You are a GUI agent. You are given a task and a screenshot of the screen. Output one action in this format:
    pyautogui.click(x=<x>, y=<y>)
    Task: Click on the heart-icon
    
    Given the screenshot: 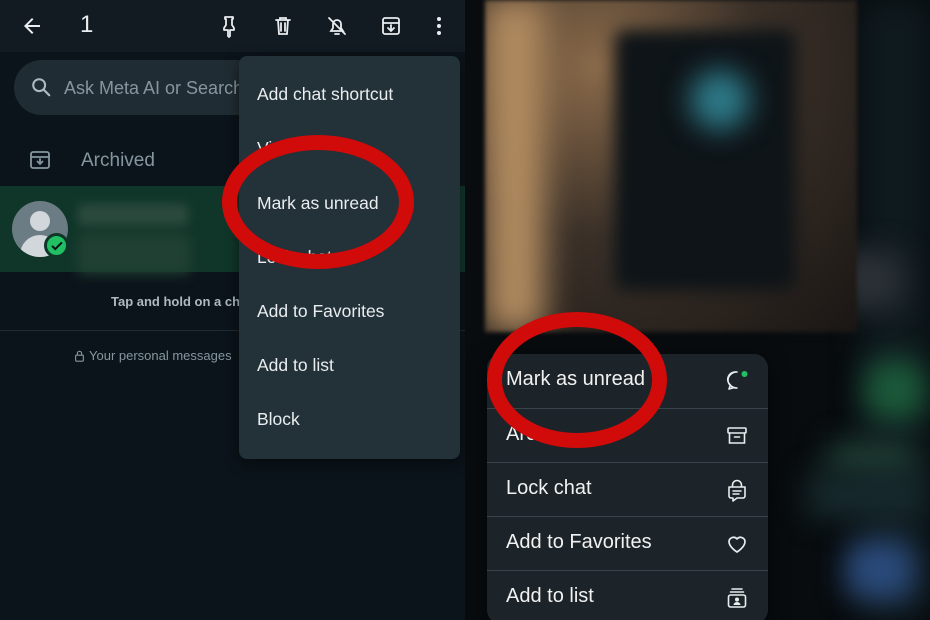 What is the action you would take?
    pyautogui.click(x=737, y=544)
    